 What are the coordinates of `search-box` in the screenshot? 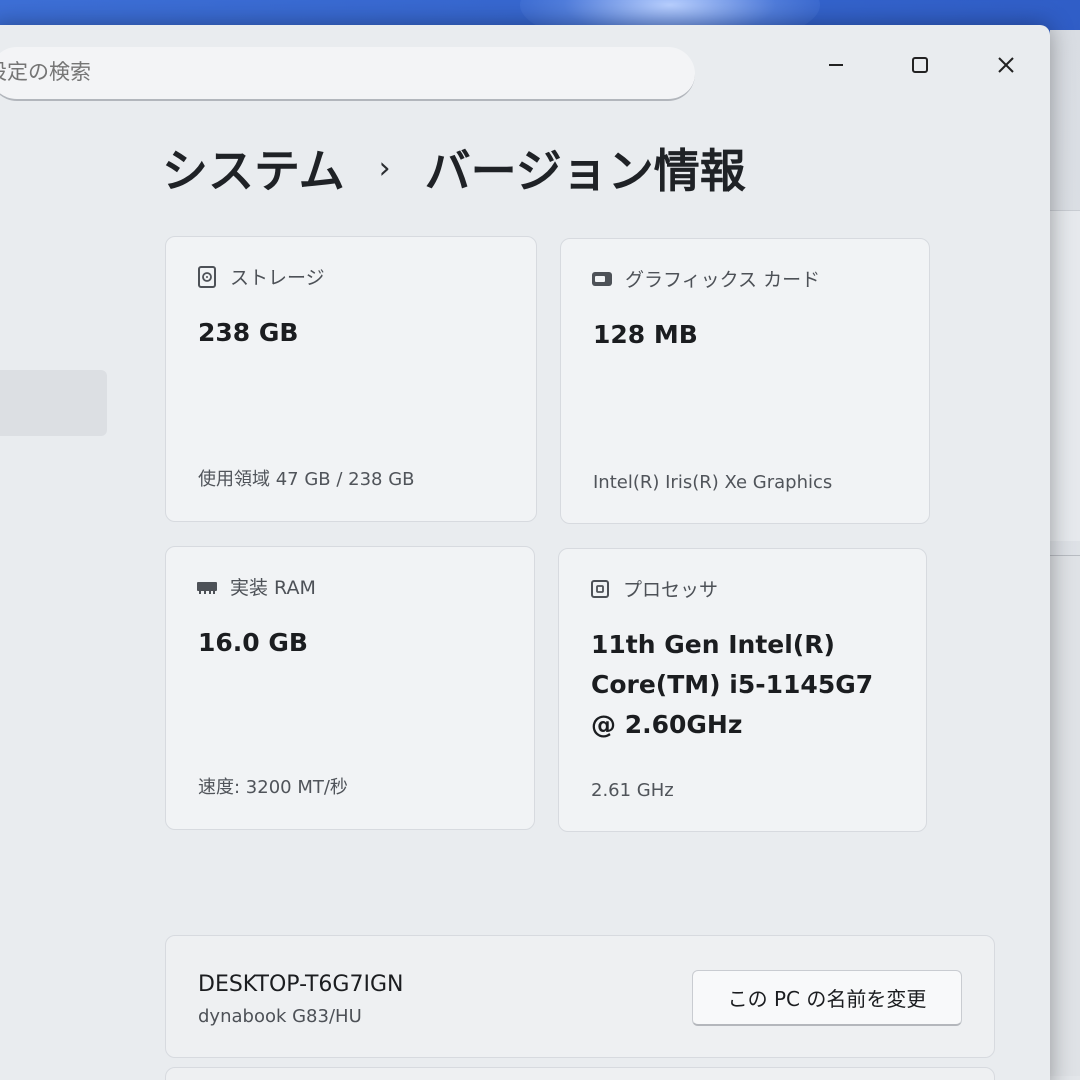 It's located at (347, 74).